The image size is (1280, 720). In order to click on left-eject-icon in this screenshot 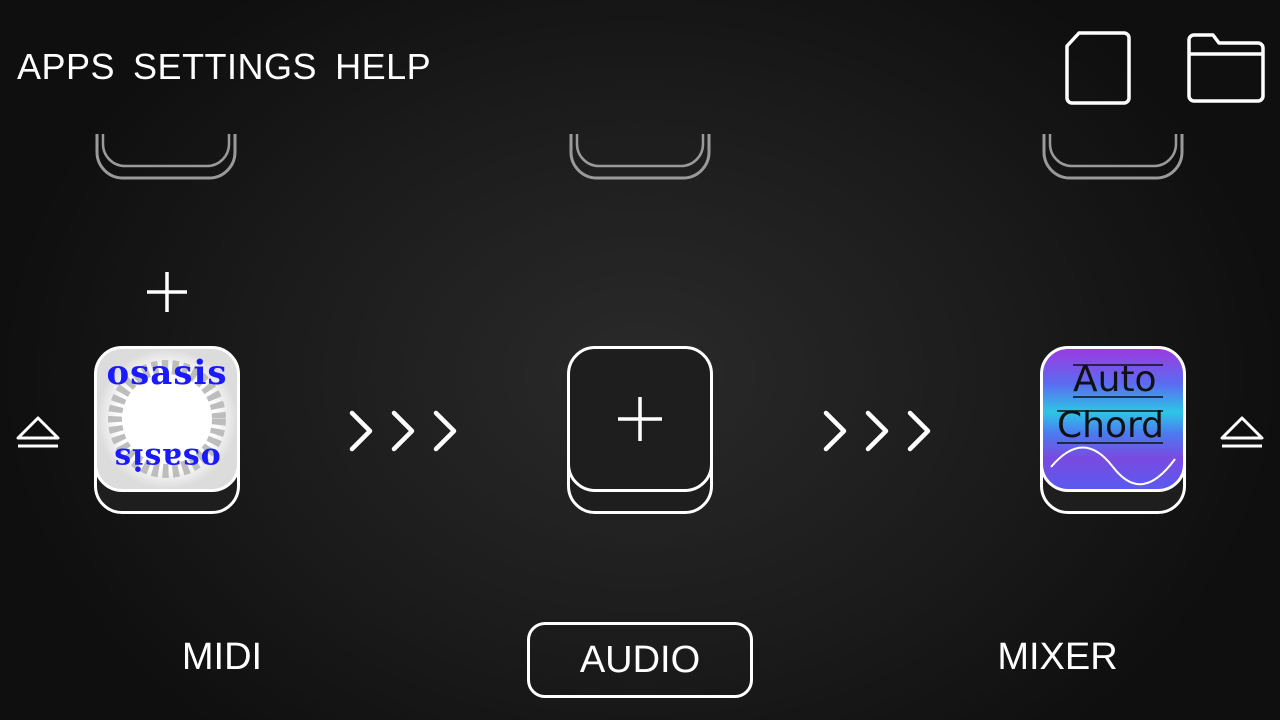, I will do `click(38, 432)`.